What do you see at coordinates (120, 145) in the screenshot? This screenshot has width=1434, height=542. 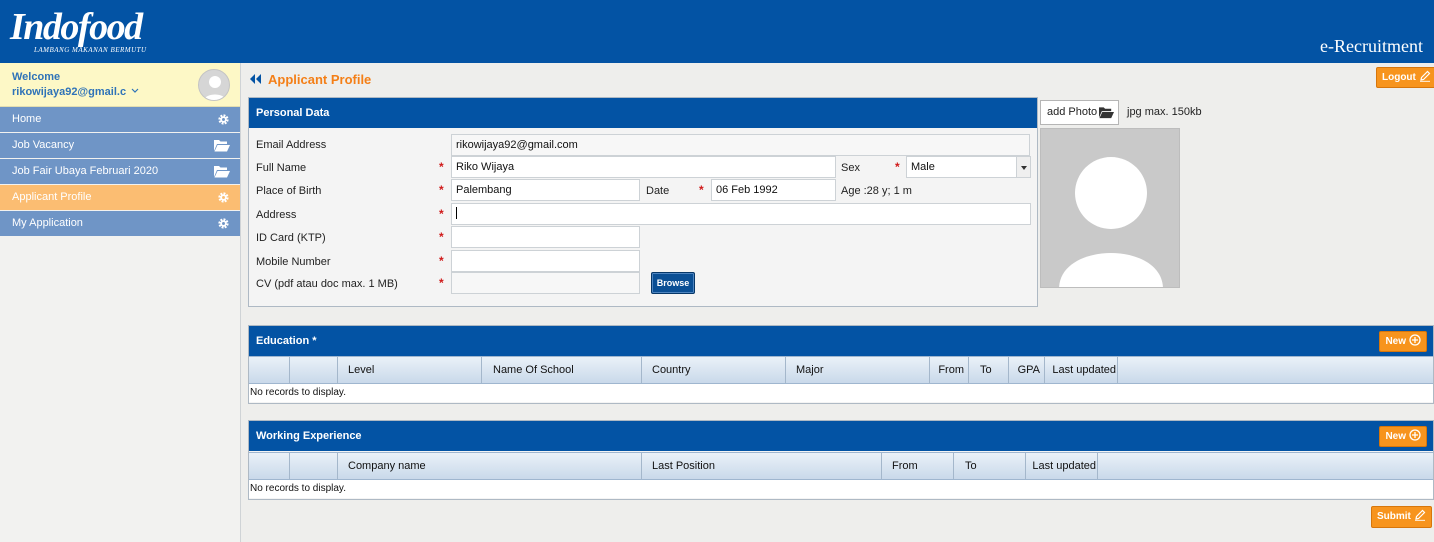 I see `sidebar-item-job-vacancy: Job Vacancy` at bounding box center [120, 145].